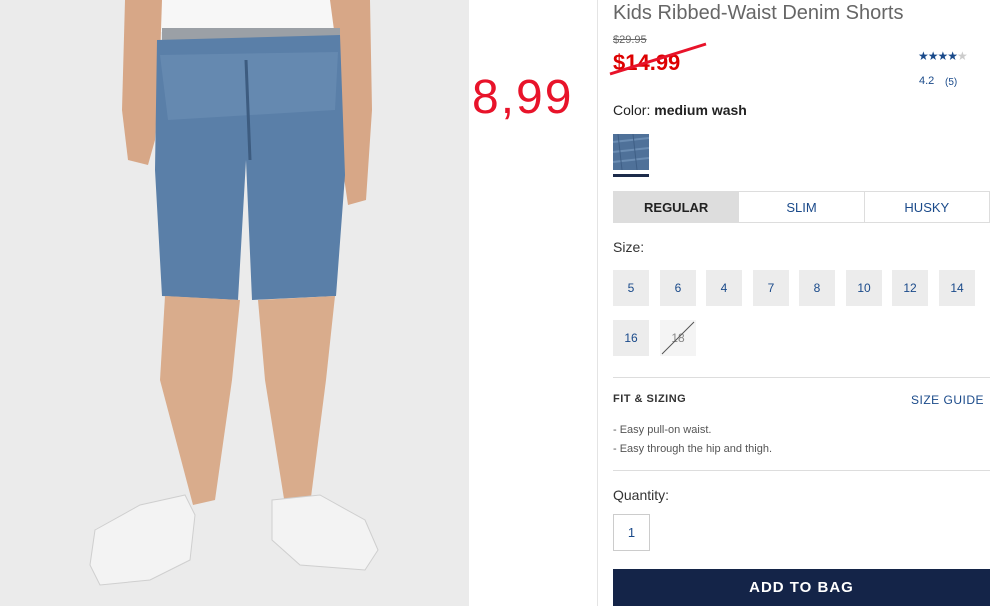 The height and width of the screenshot is (606, 993). I want to click on fit-tabs: REGULAR SLIM HUSKY, so click(801, 207).